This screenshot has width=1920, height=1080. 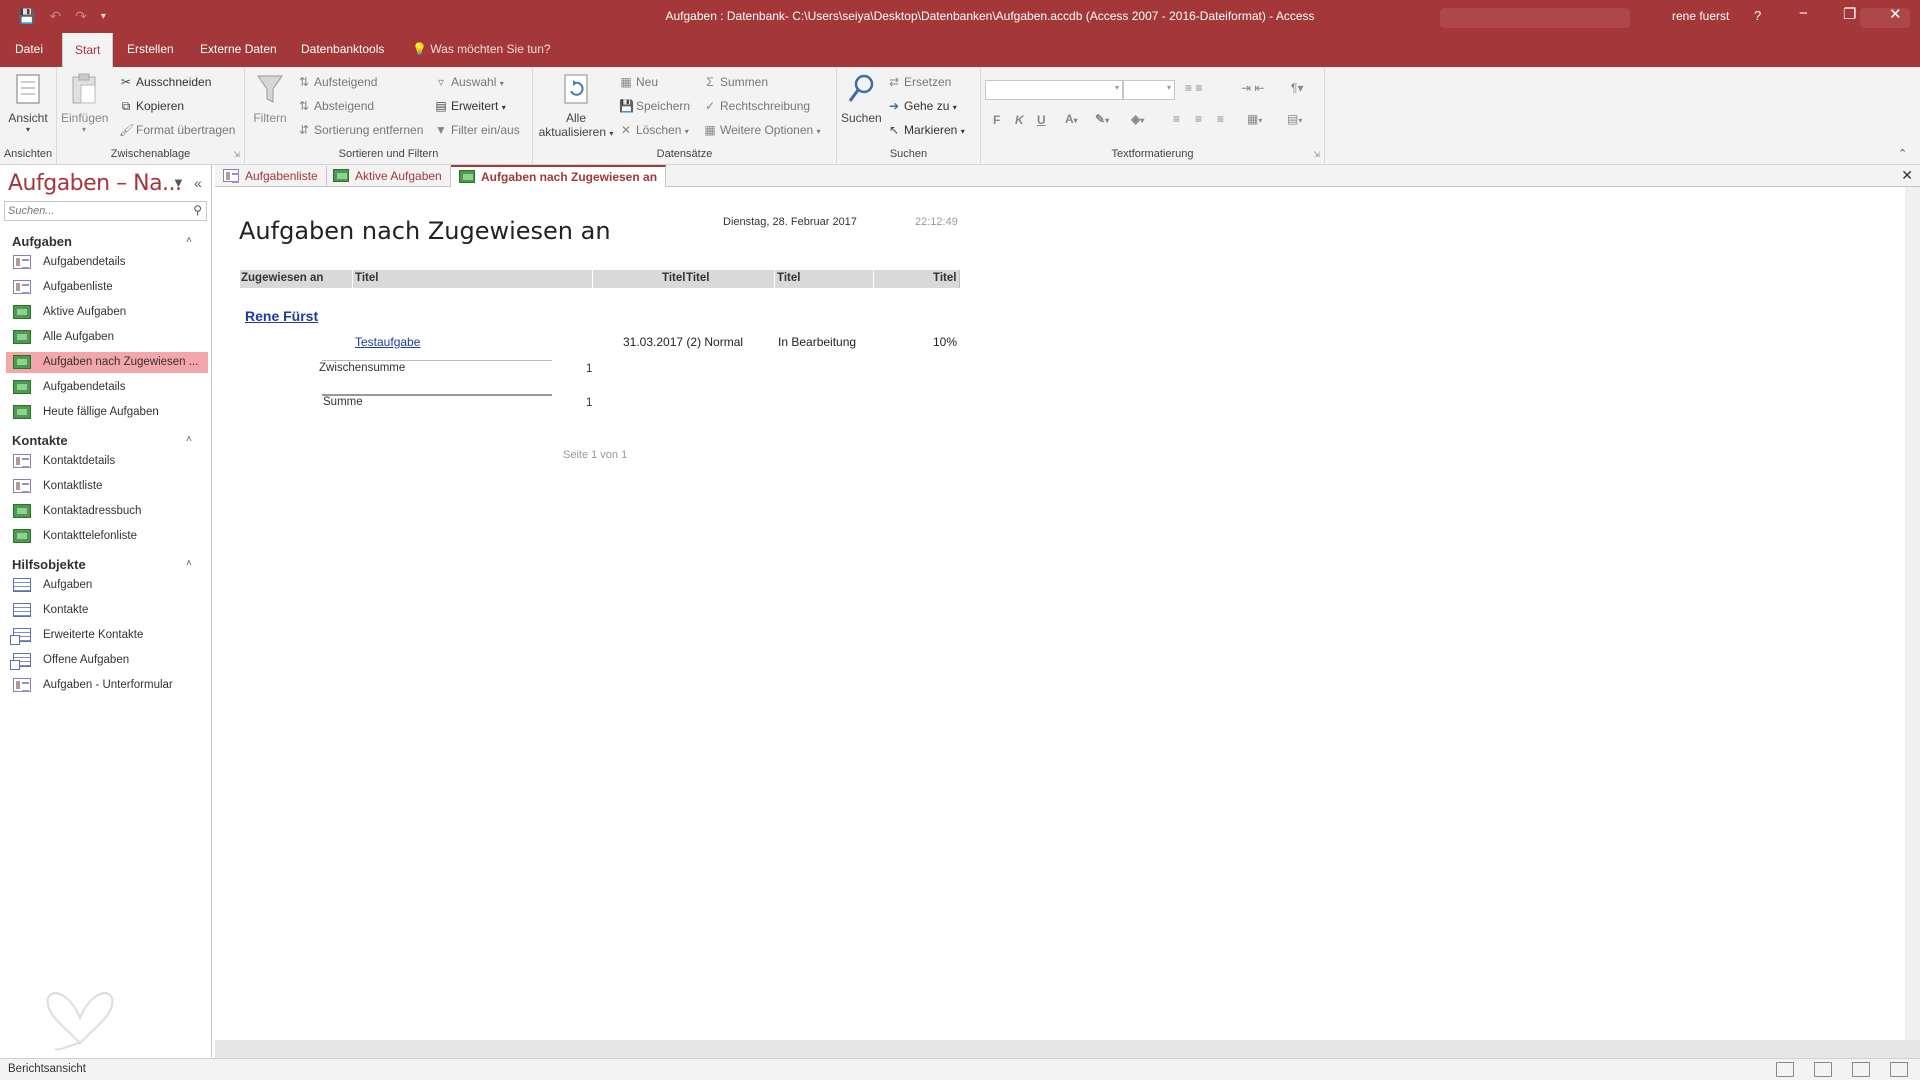 I want to click on font-name-combo: ▾, so click(x=1054, y=90).